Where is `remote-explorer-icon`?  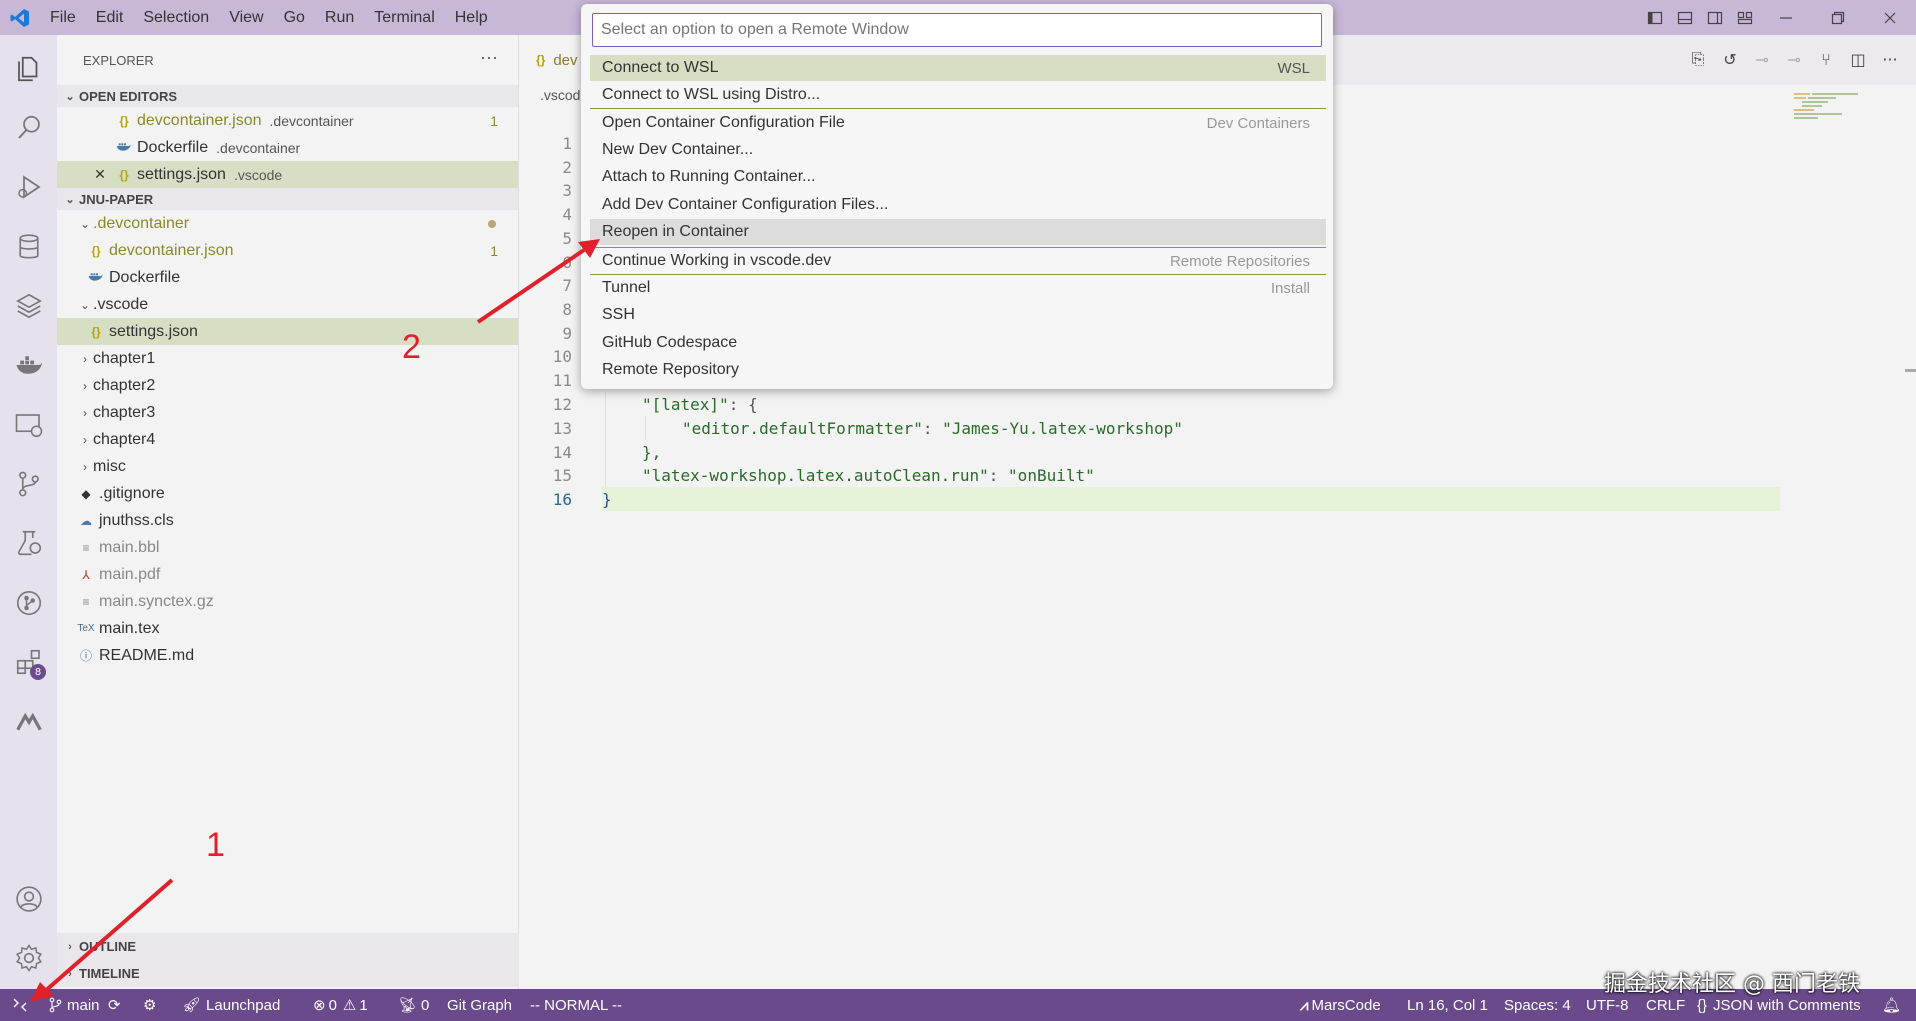
remote-explorer-icon is located at coordinates (28, 425).